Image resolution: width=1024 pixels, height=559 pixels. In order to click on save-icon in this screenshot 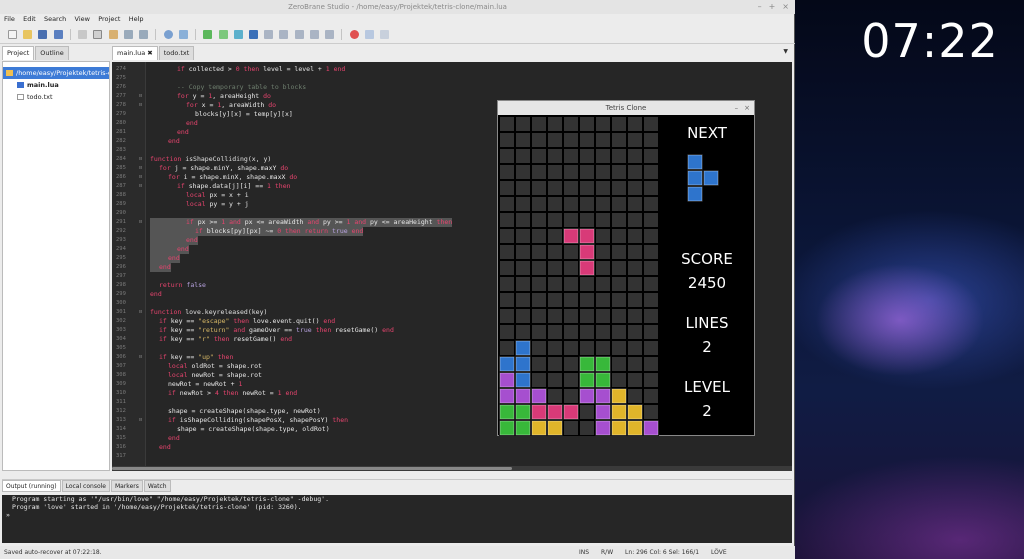, I will do `click(43, 34)`.